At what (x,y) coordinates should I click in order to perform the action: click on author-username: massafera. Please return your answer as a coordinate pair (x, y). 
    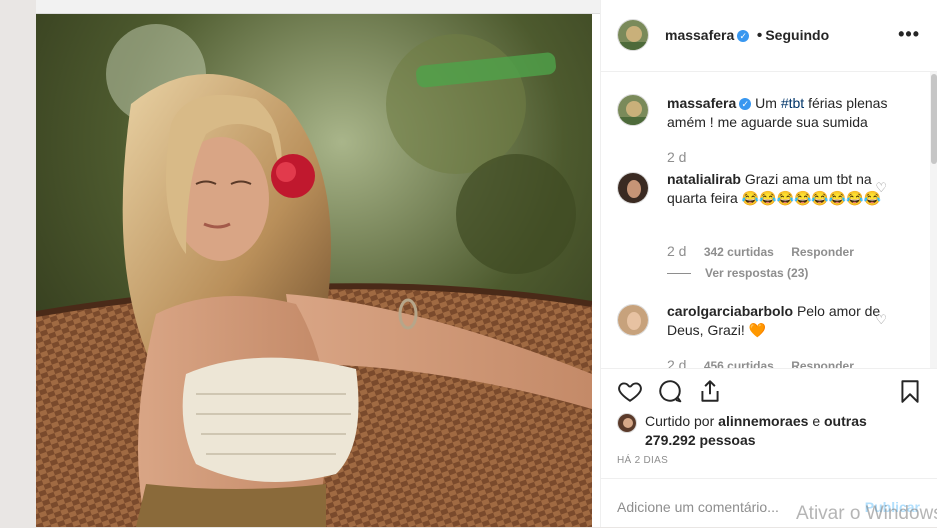
    Looking at the image, I should click on (699, 35).